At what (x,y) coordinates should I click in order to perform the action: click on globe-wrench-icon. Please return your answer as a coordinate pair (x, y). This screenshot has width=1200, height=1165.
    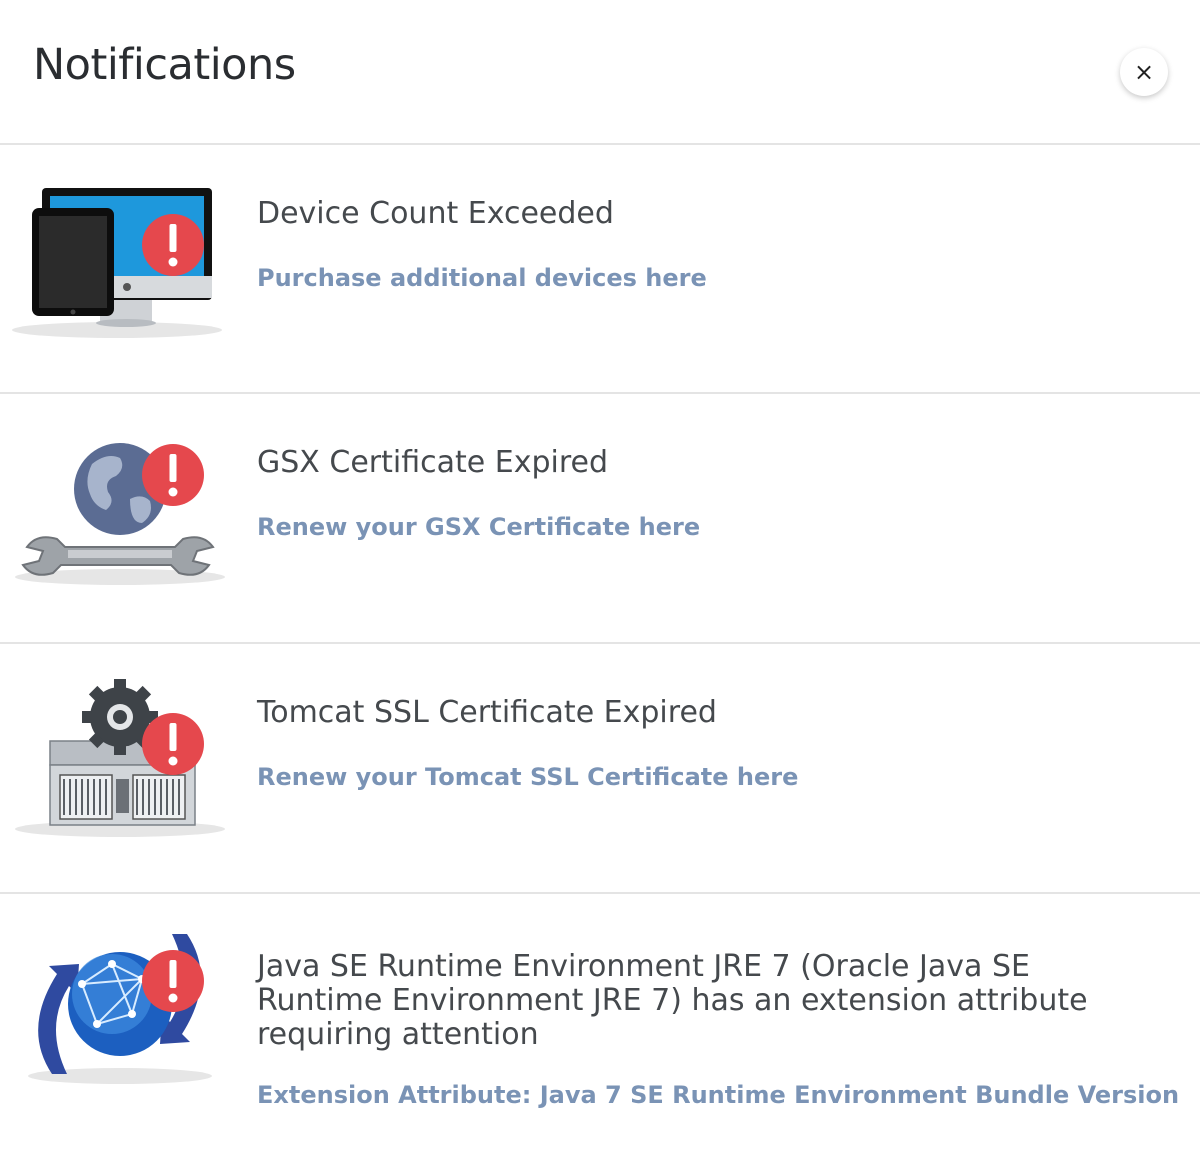
    Looking at the image, I should click on (119, 516).